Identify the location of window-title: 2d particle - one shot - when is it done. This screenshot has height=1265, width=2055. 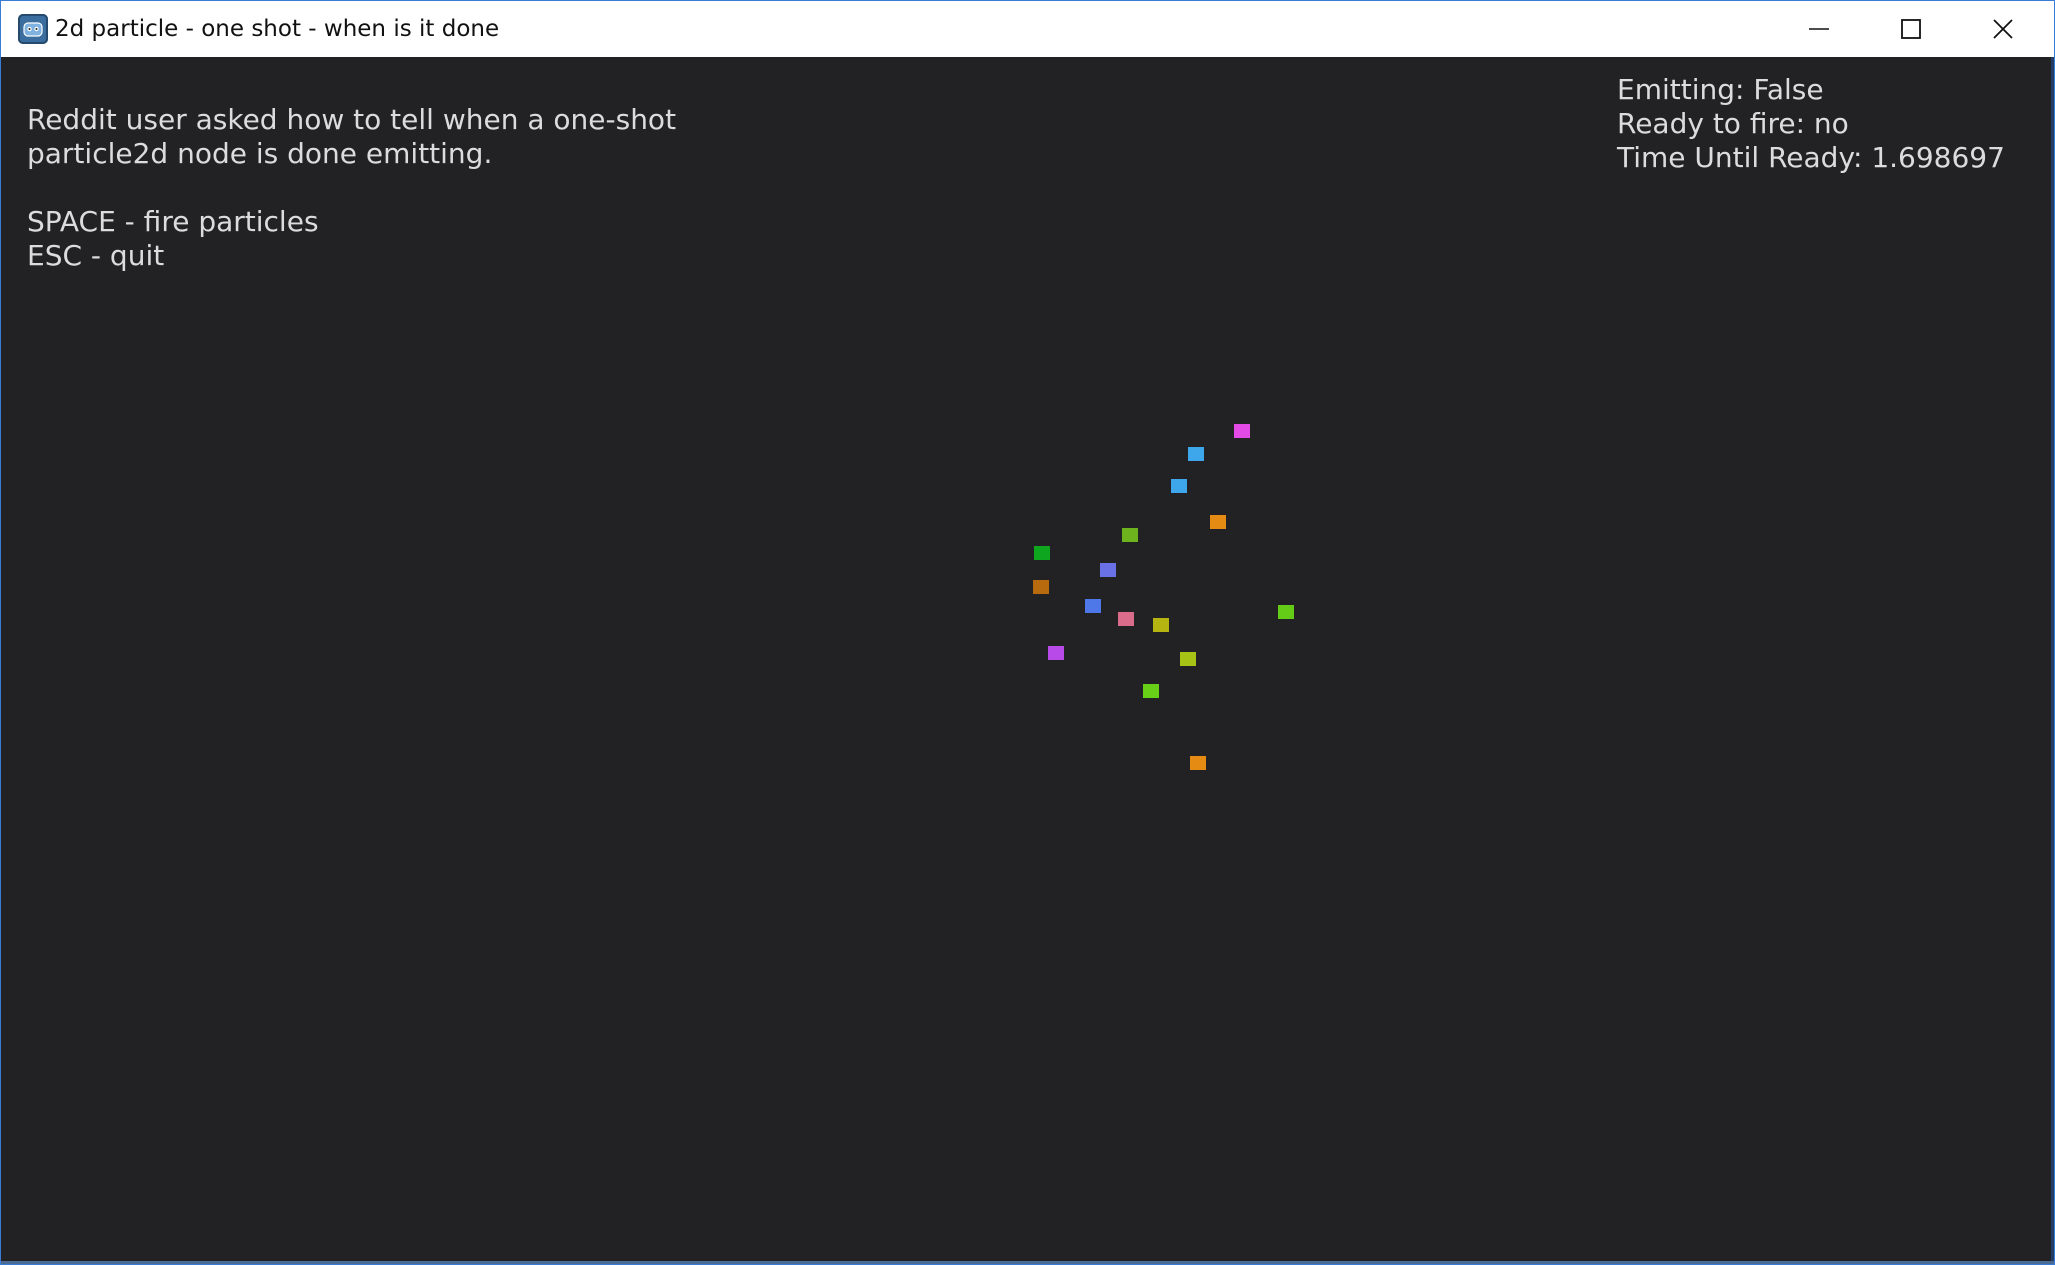
(277, 29).